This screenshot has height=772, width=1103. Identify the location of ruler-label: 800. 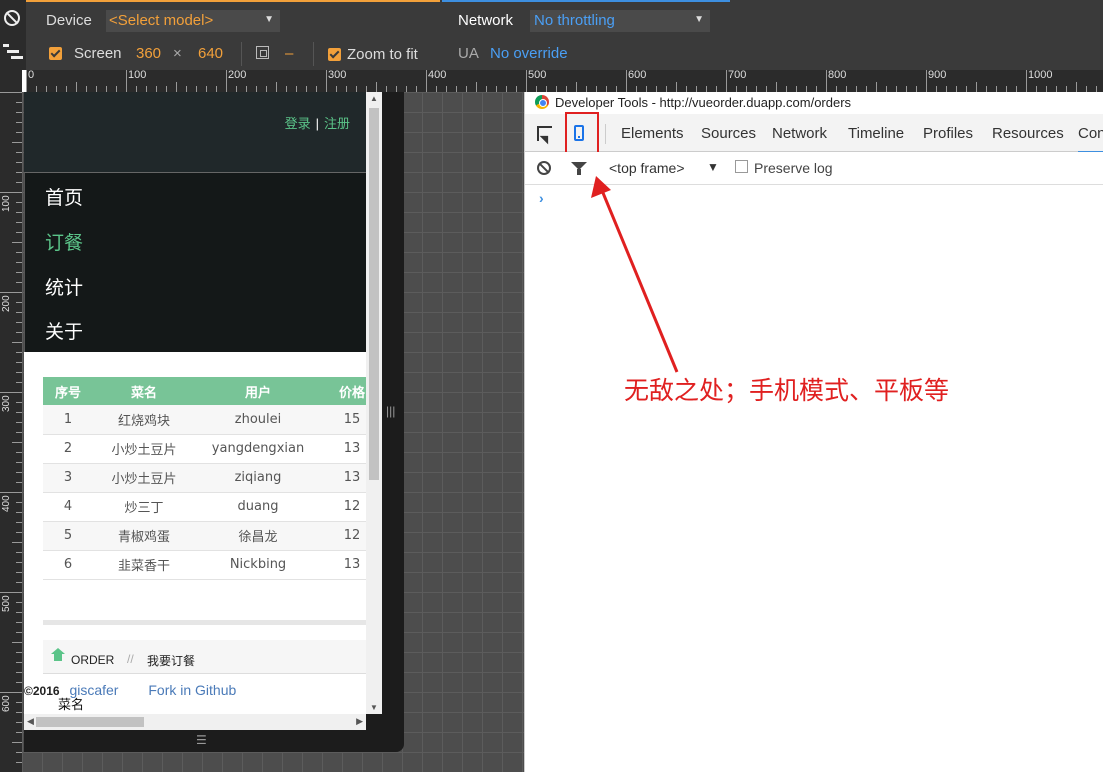
(837, 75).